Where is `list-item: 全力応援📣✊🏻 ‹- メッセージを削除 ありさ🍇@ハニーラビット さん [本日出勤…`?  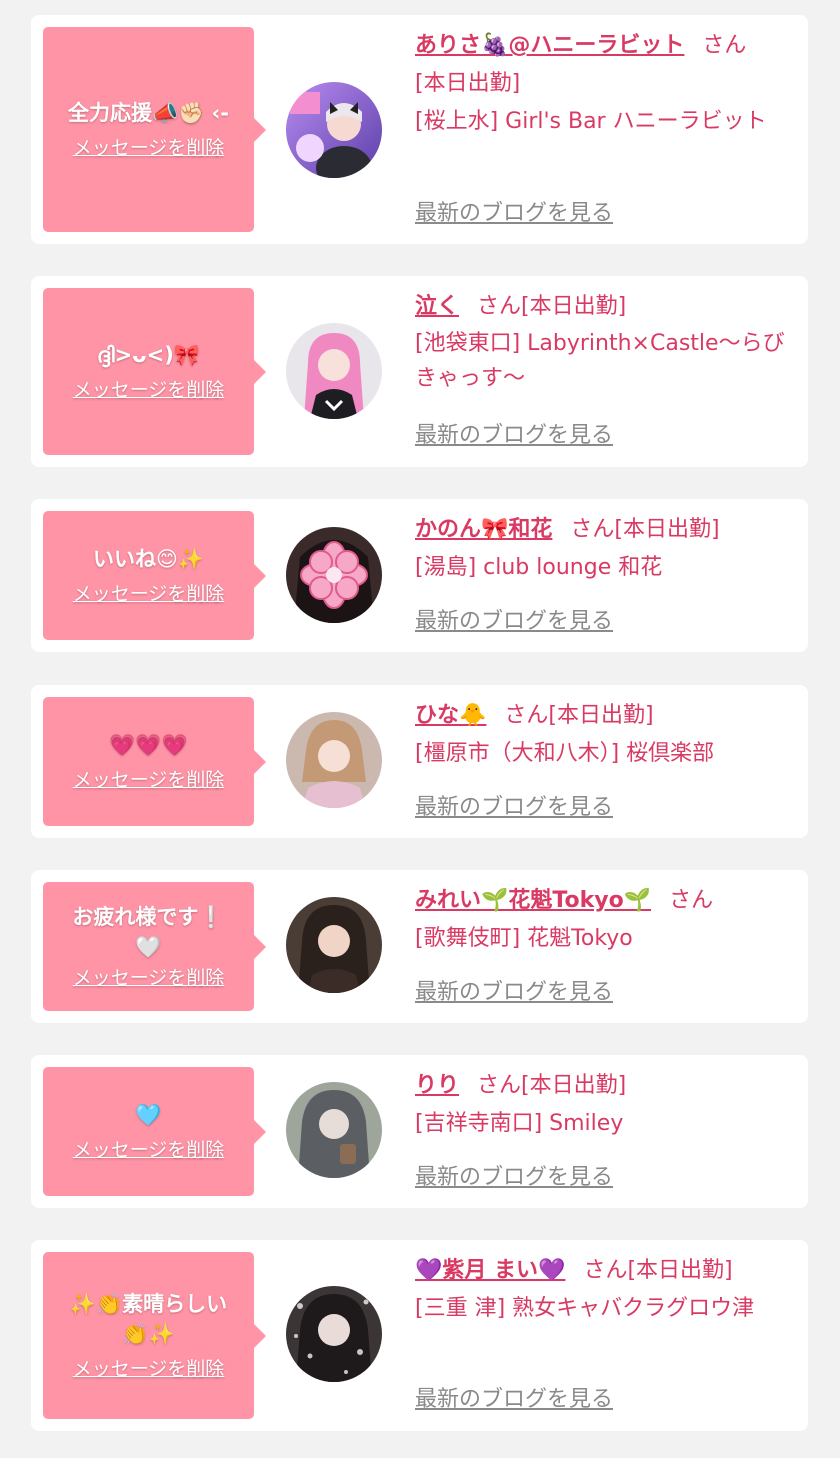
list-item: 全力応援📣✊🏻 ‹- メッセージを削除 ありさ🍇@ハニーラビット さん [本日出勤… is located at coordinates (419, 129).